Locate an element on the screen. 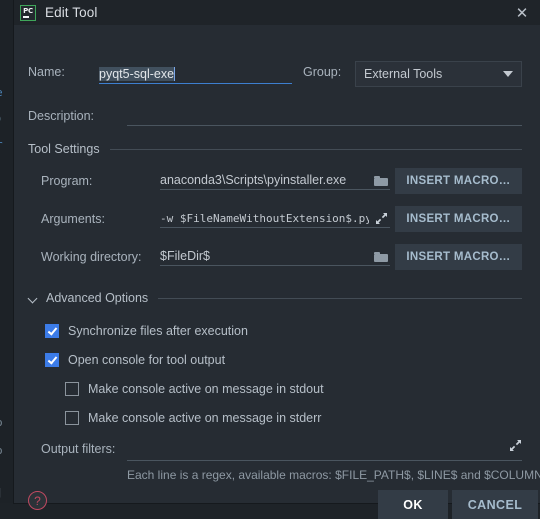 This screenshot has height=519, width=540. advanced-options-title: Advanced Options is located at coordinates (97, 298).